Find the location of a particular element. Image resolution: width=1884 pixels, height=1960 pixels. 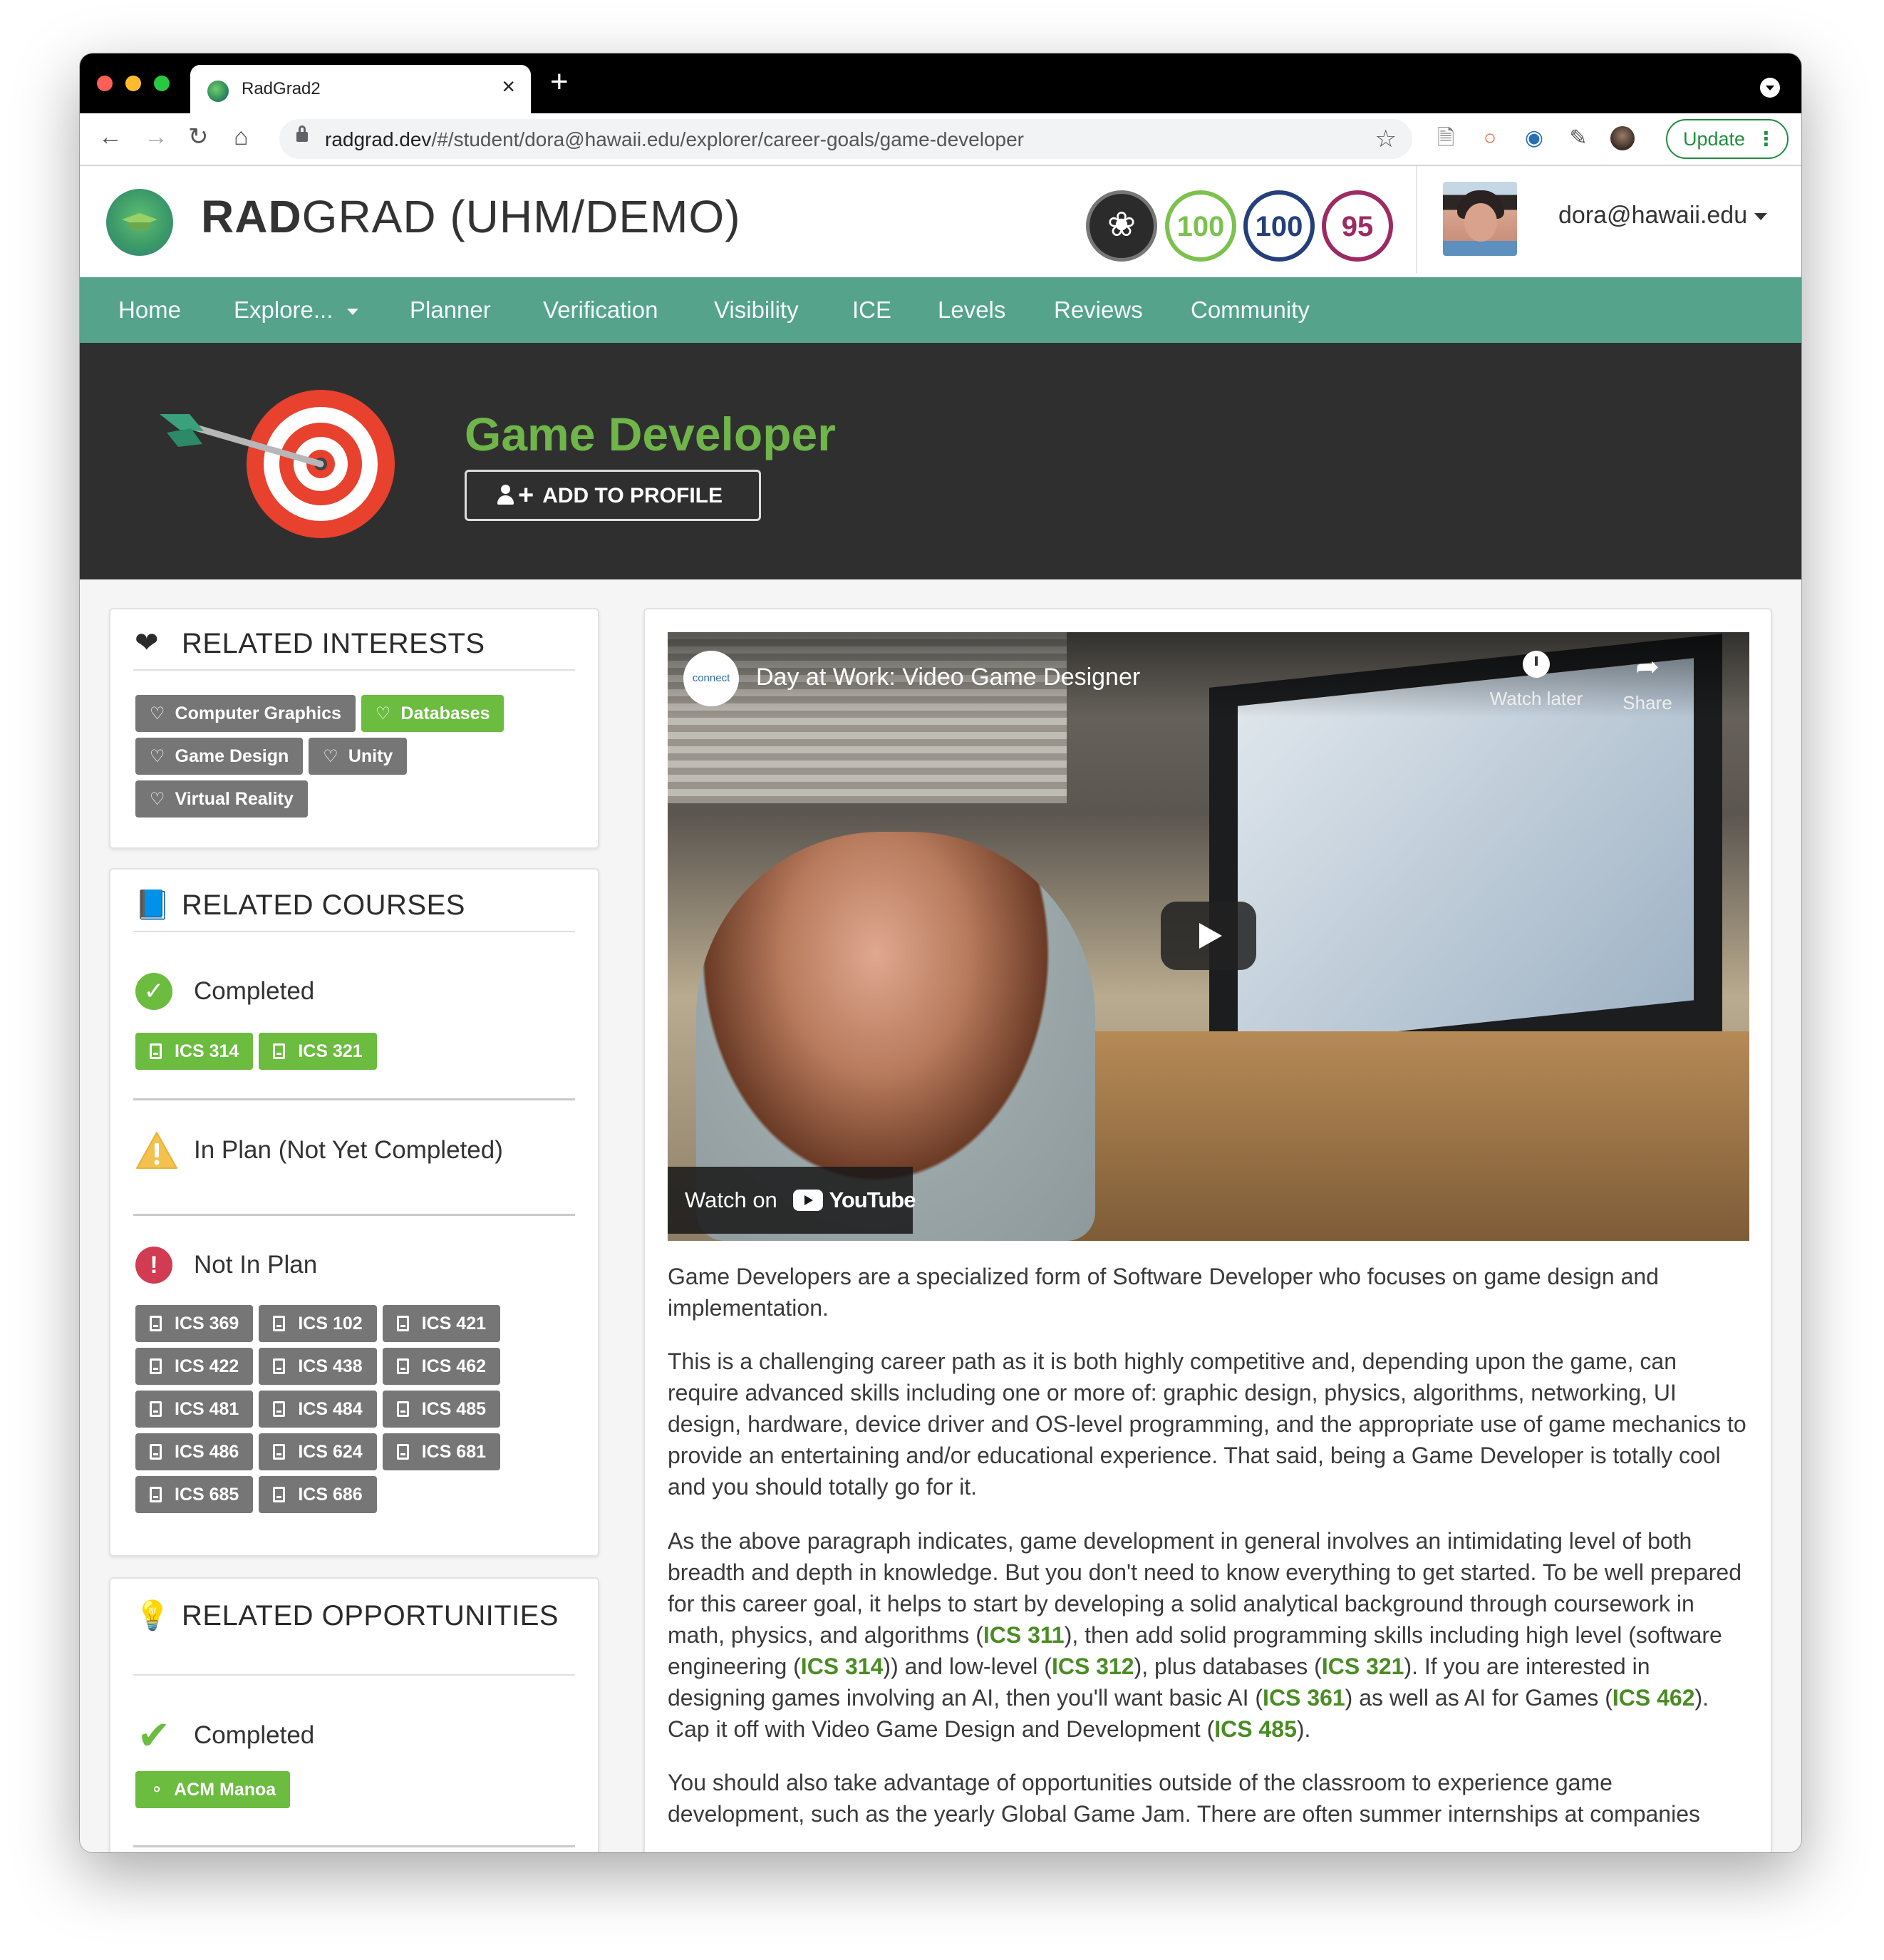

bookmark-star-icon: ☆ is located at coordinates (1386, 139).